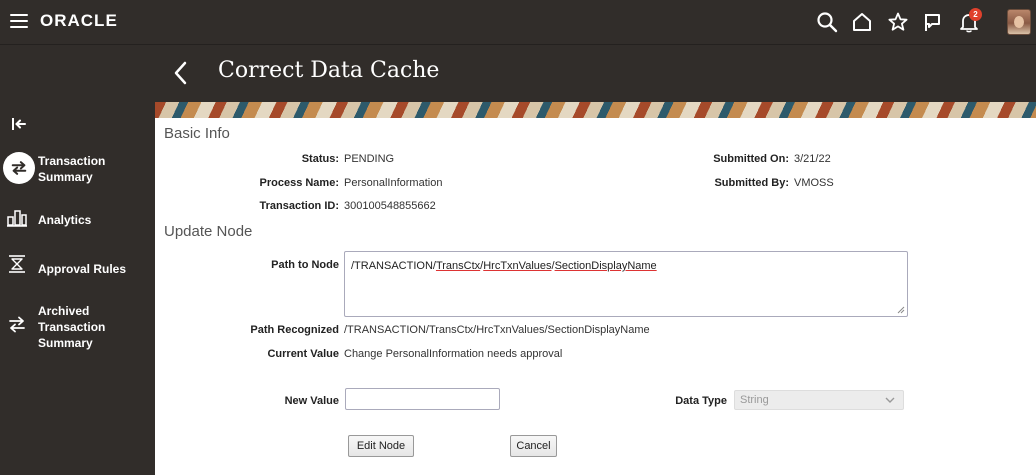 This screenshot has width=1036, height=475. I want to click on new-value-label: New Value, so click(311, 401).